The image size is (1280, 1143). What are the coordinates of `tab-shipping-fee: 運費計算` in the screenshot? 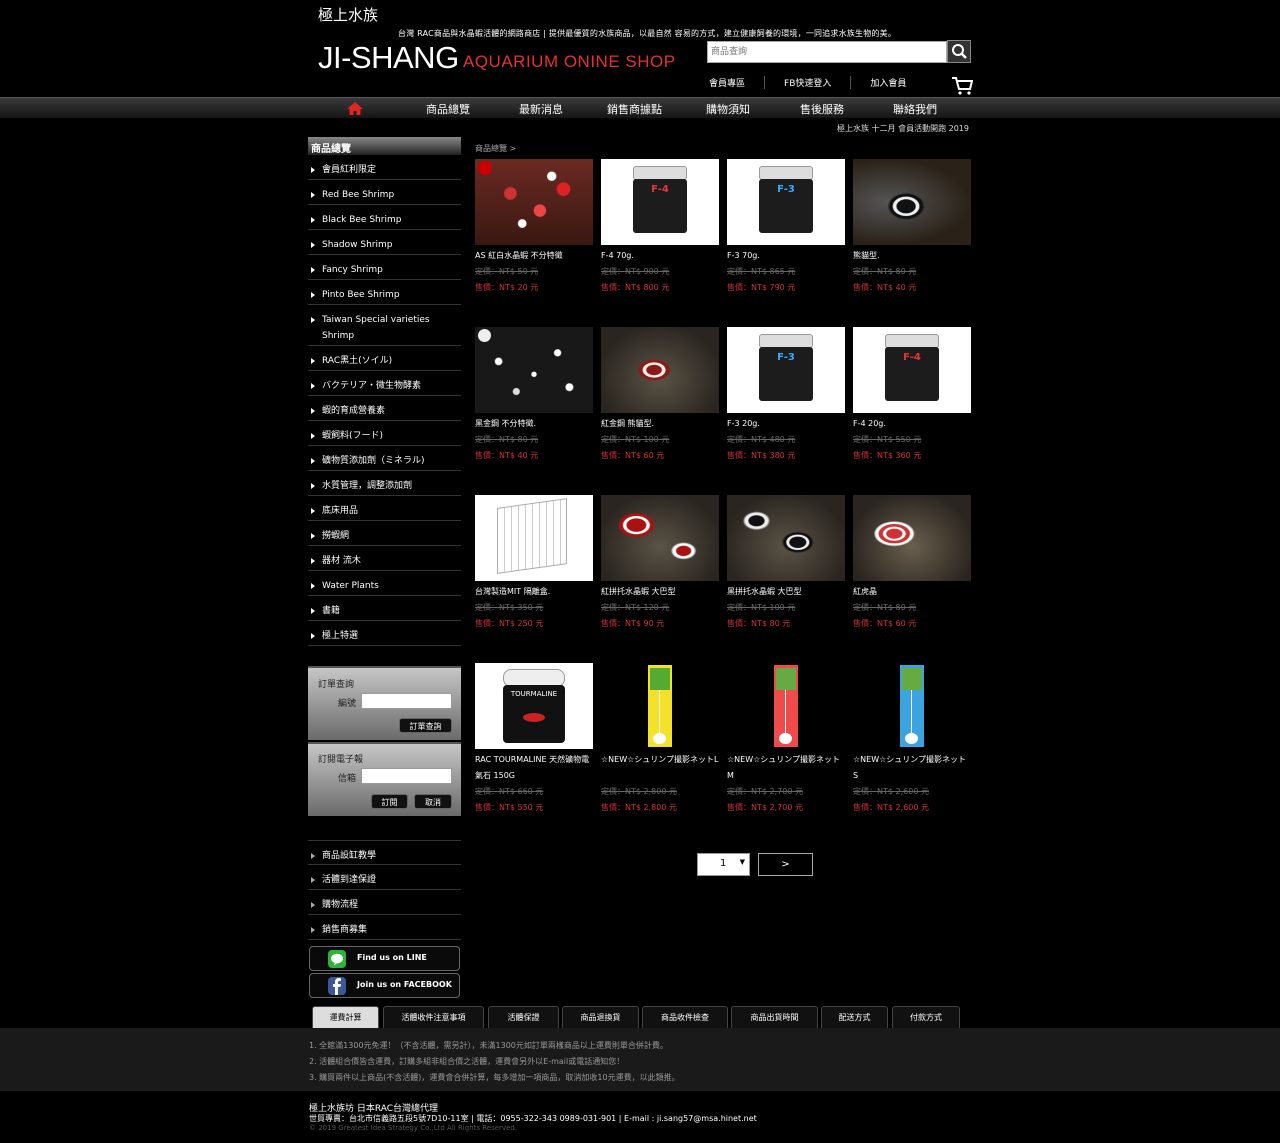 It's located at (345, 1017).